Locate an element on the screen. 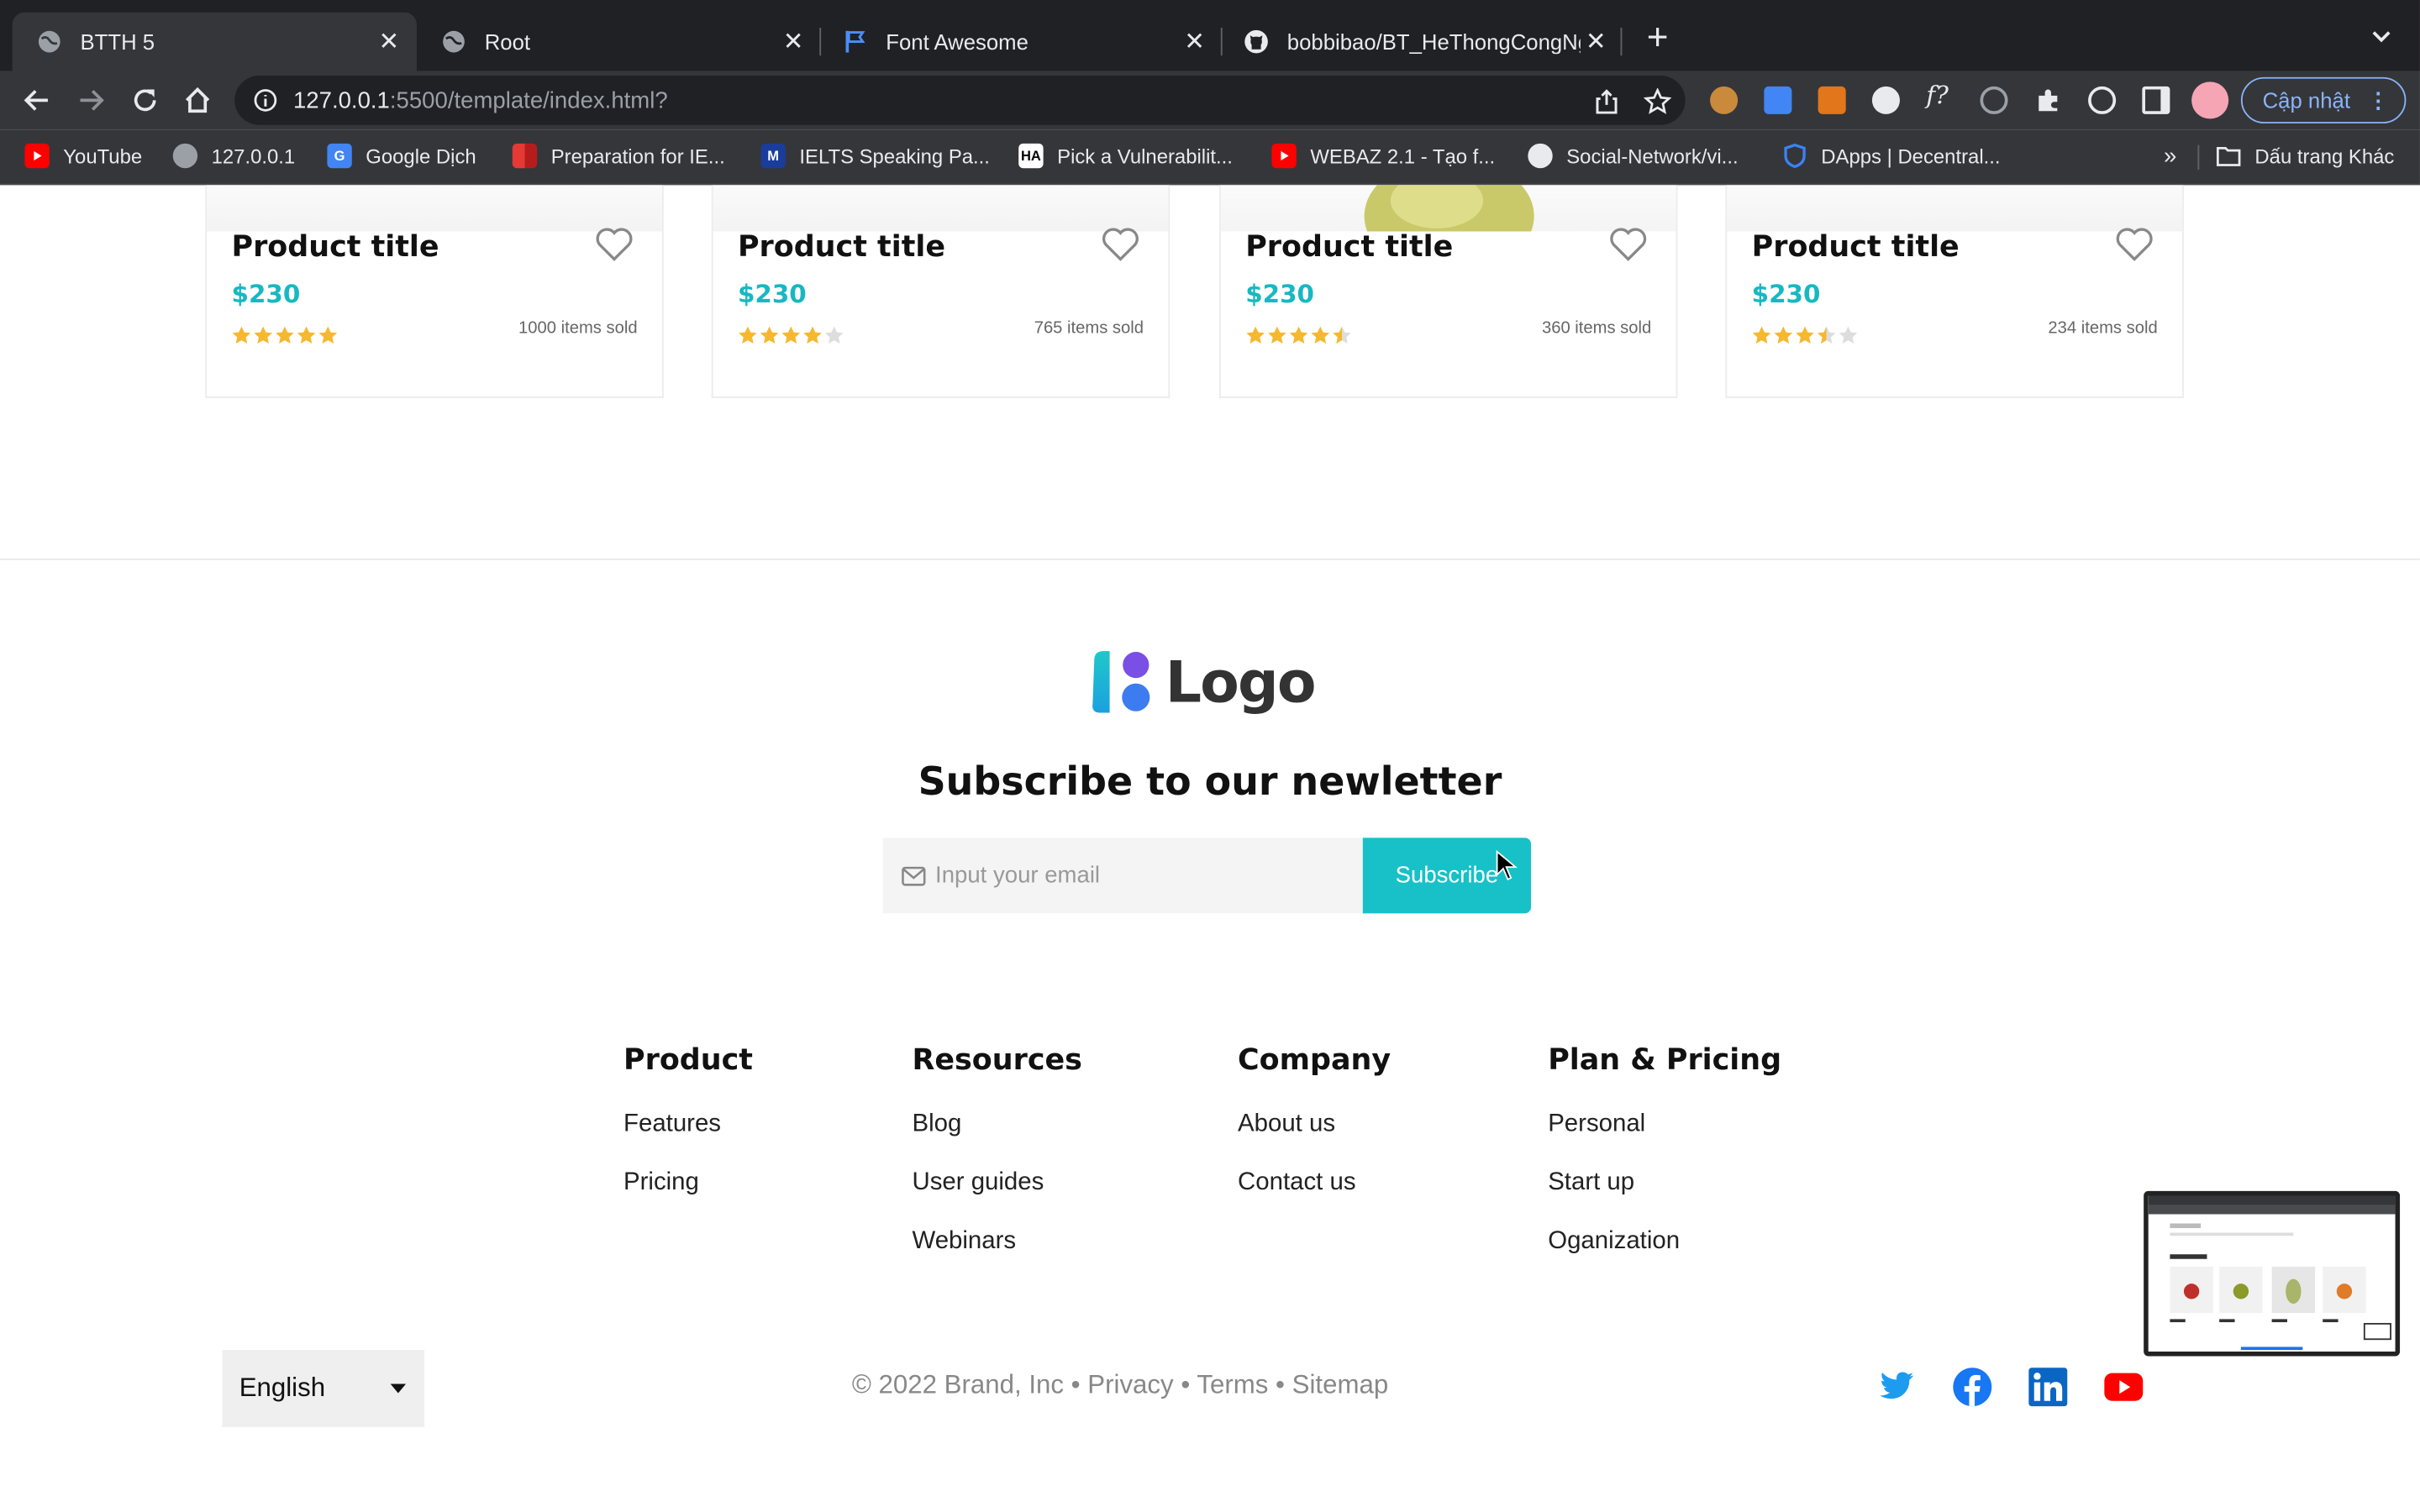 Image resolution: width=2420 pixels, height=1512 pixels. facebook-icon is located at coordinates (1972, 1387).